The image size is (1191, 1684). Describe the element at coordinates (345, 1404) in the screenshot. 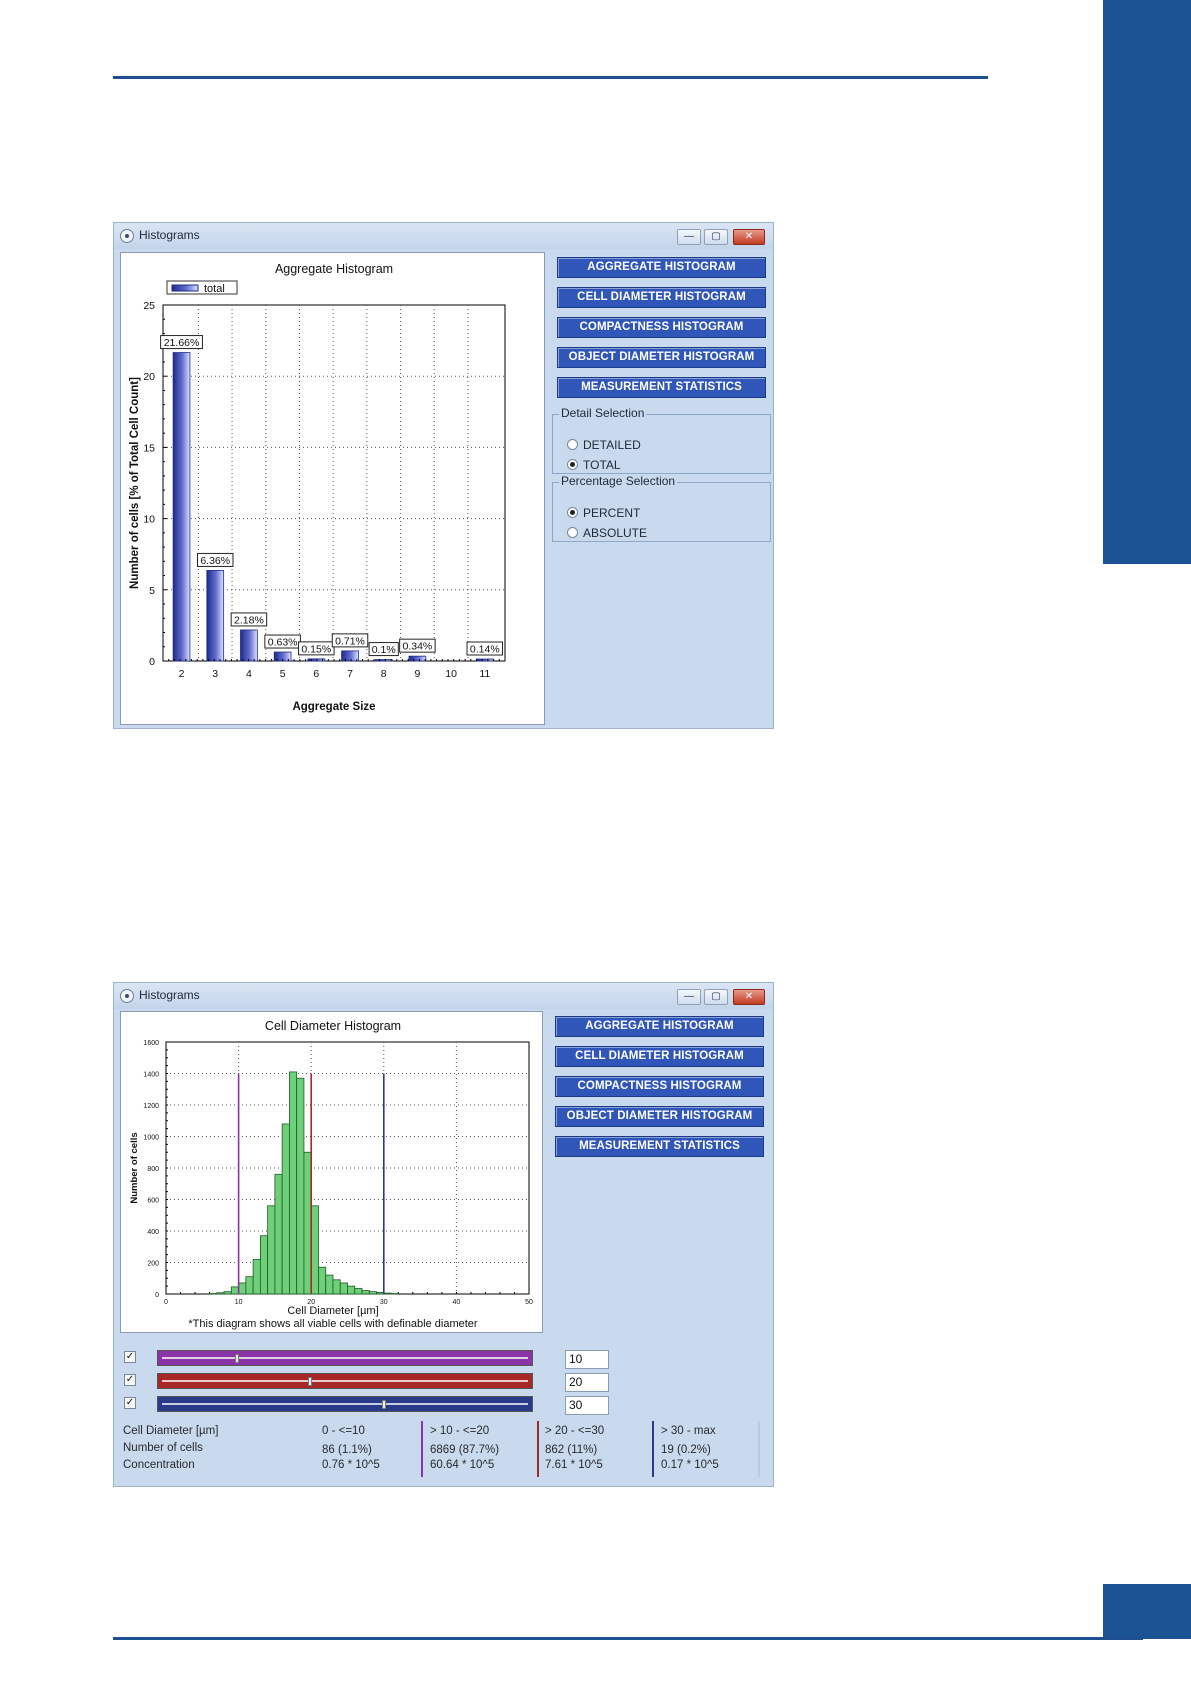

I see `slider-3-track` at that location.